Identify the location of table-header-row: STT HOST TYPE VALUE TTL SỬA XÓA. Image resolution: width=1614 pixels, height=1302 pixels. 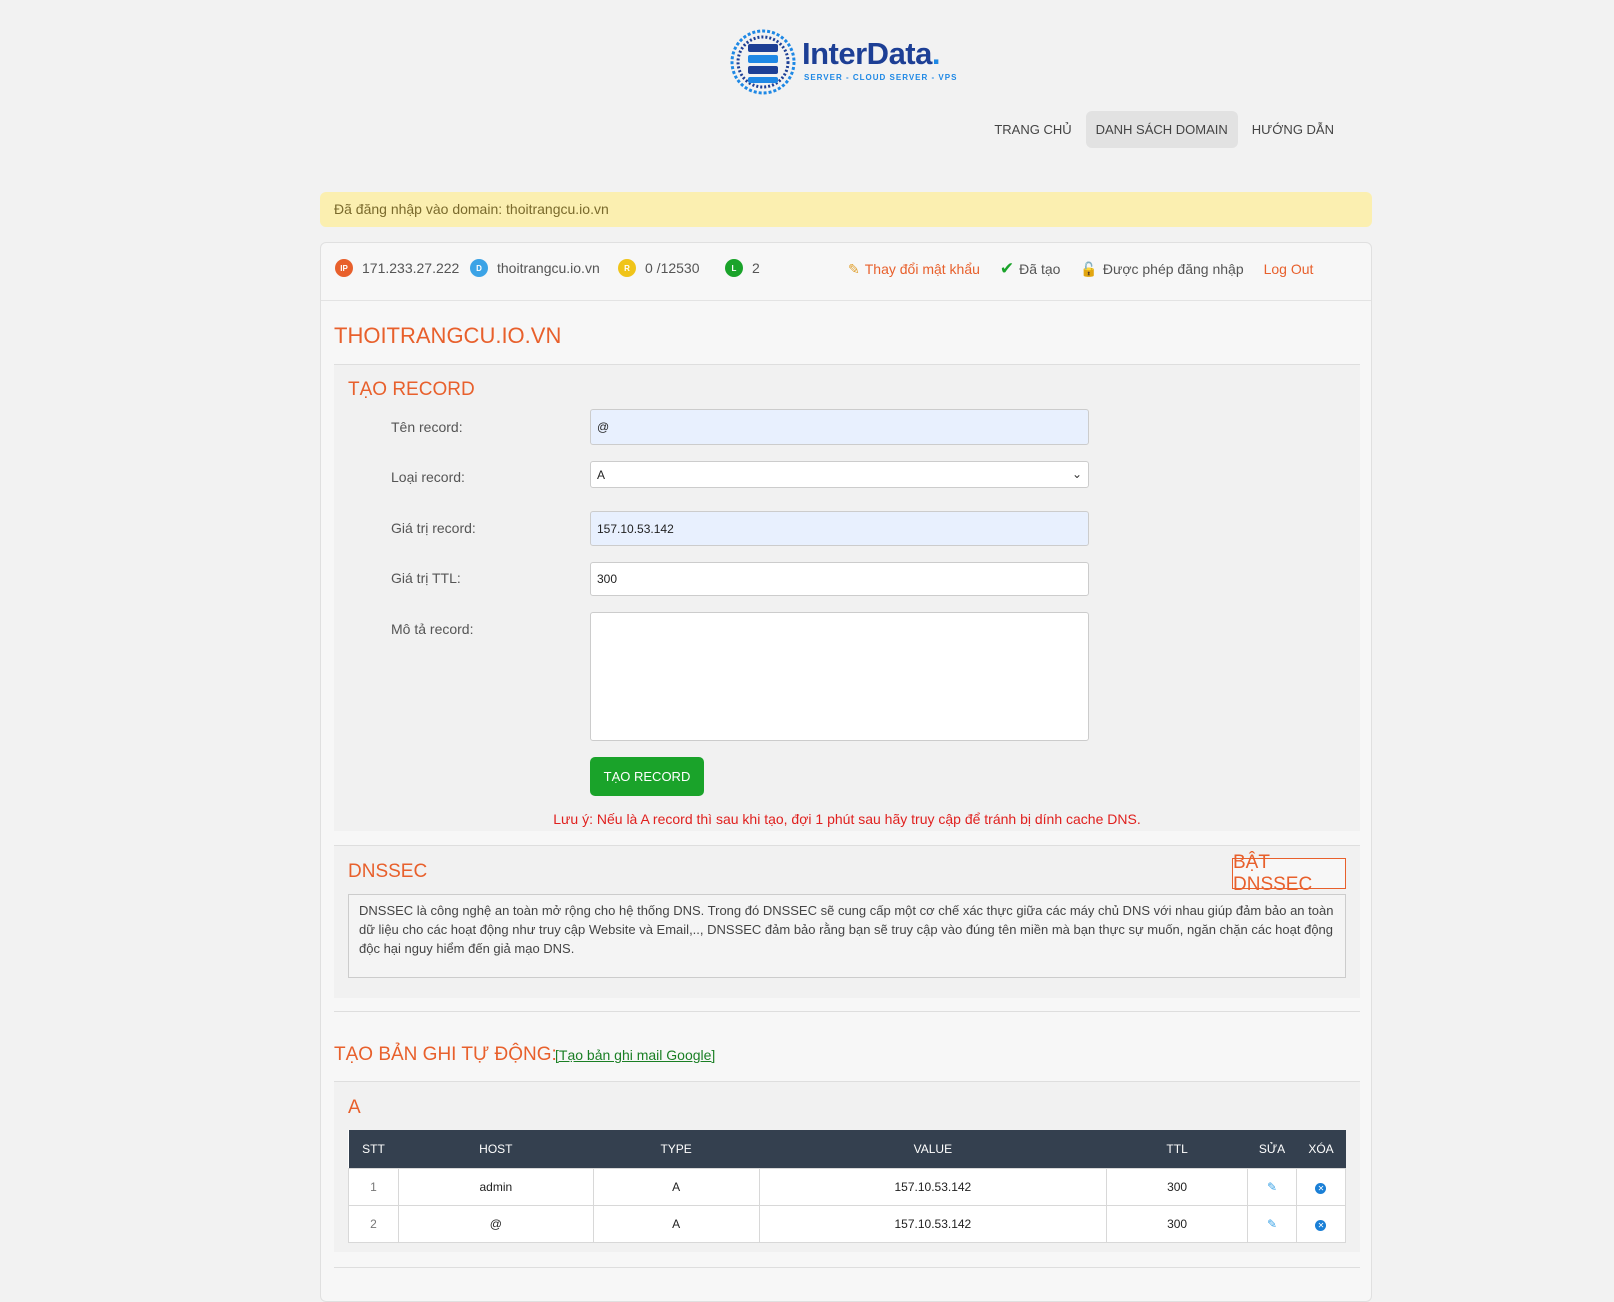
(847, 1149).